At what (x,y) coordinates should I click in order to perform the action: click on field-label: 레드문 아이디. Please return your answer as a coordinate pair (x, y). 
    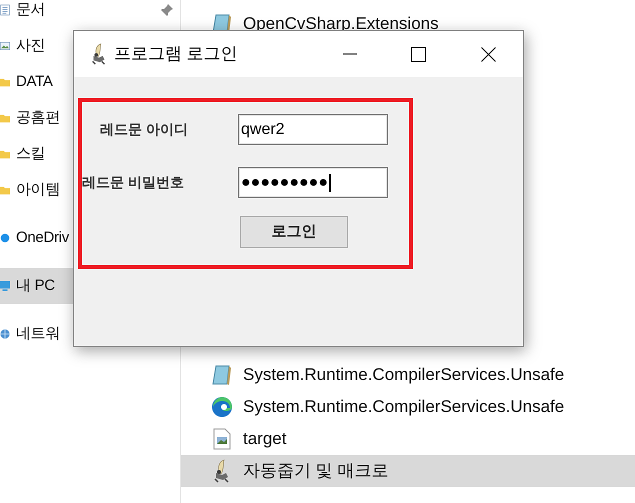
    Looking at the image, I should click on (144, 129).